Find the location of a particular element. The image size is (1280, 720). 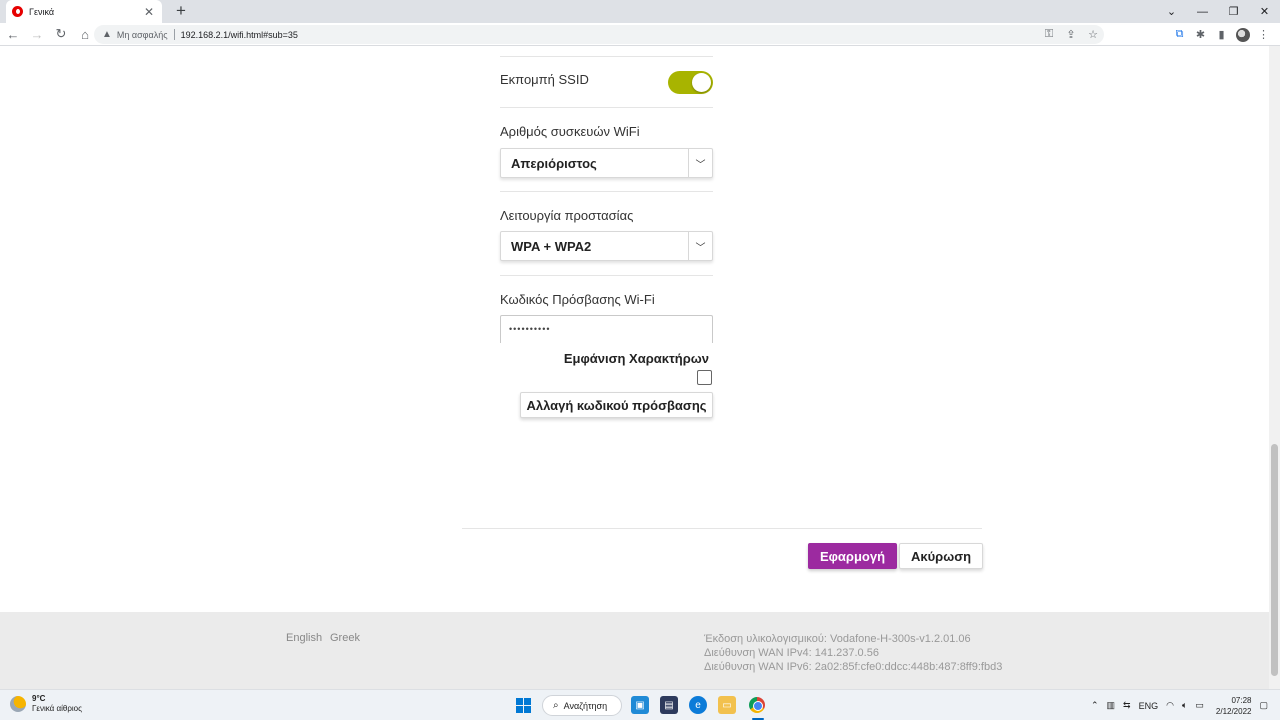

apply-button: Εφαρμογή is located at coordinates (852, 556).